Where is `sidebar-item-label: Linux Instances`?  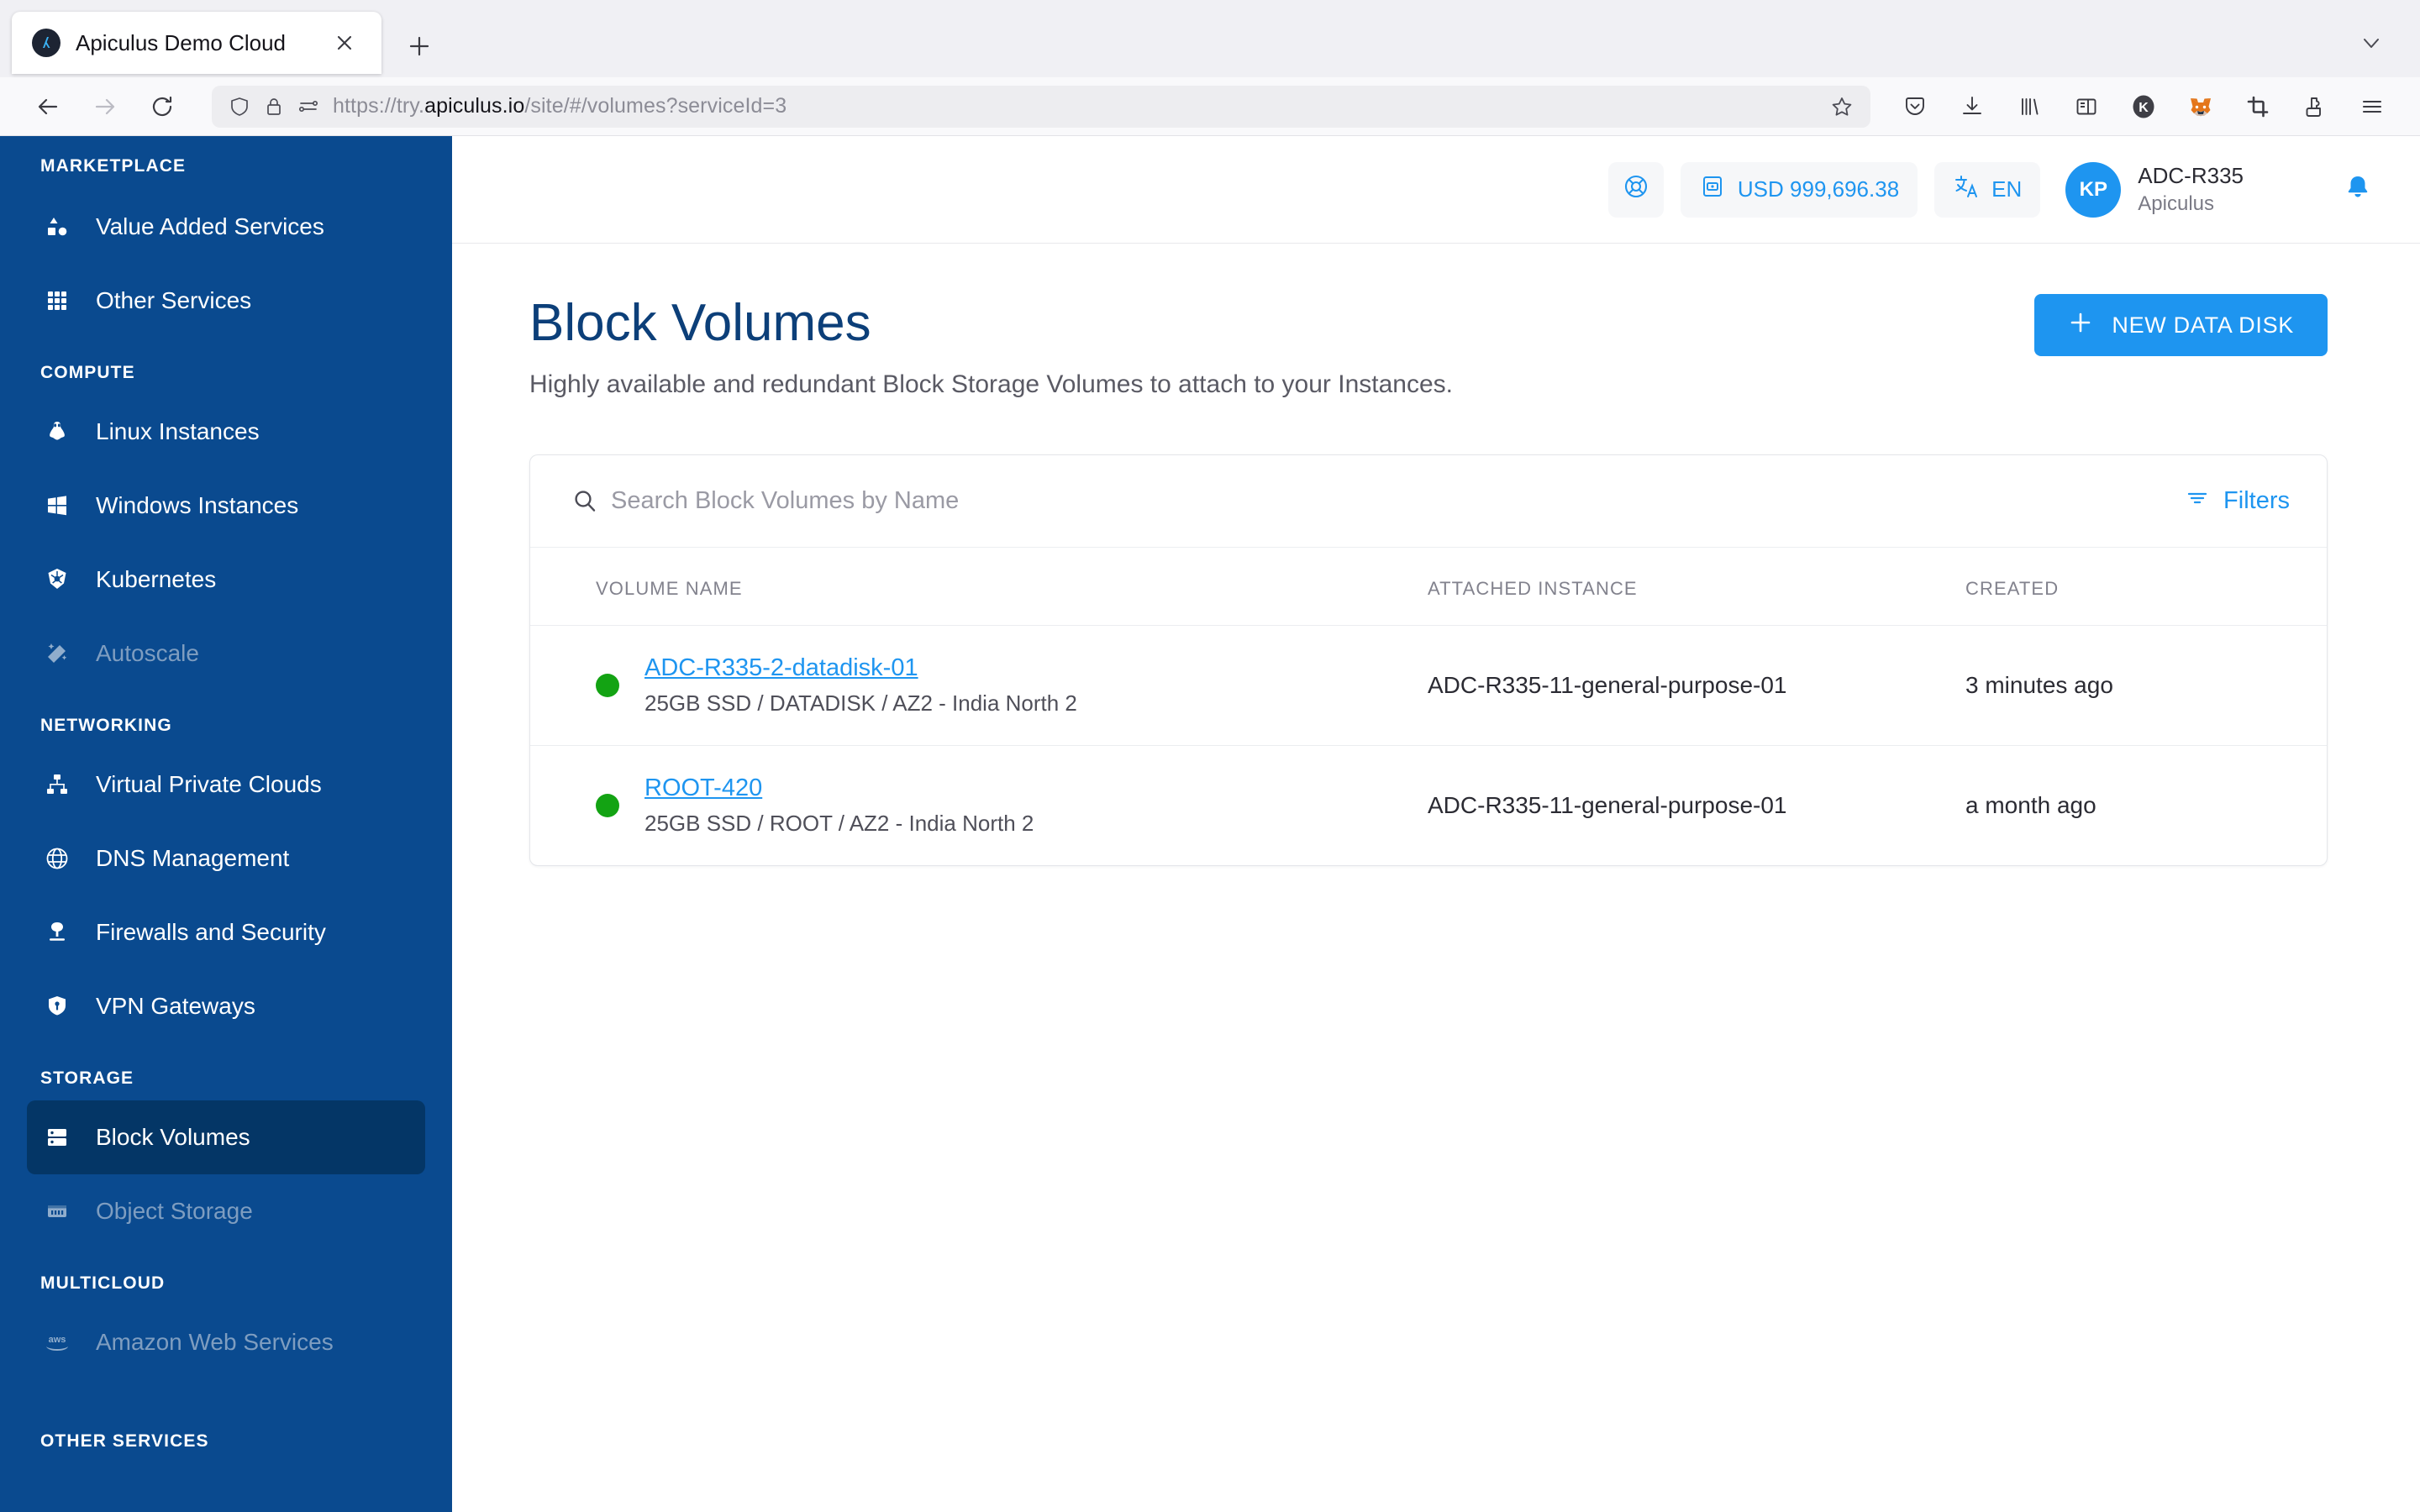 sidebar-item-label: Linux Instances is located at coordinates (178, 431).